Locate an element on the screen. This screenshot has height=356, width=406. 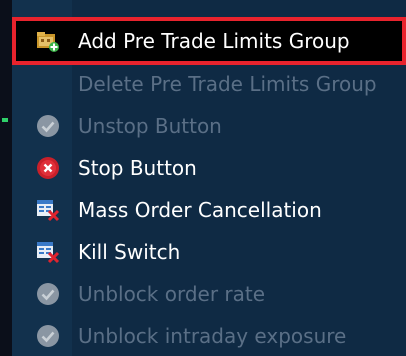
menu-item-mass-order-cancellation: Mass Order Cancellation is located at coordinates (210, 210).